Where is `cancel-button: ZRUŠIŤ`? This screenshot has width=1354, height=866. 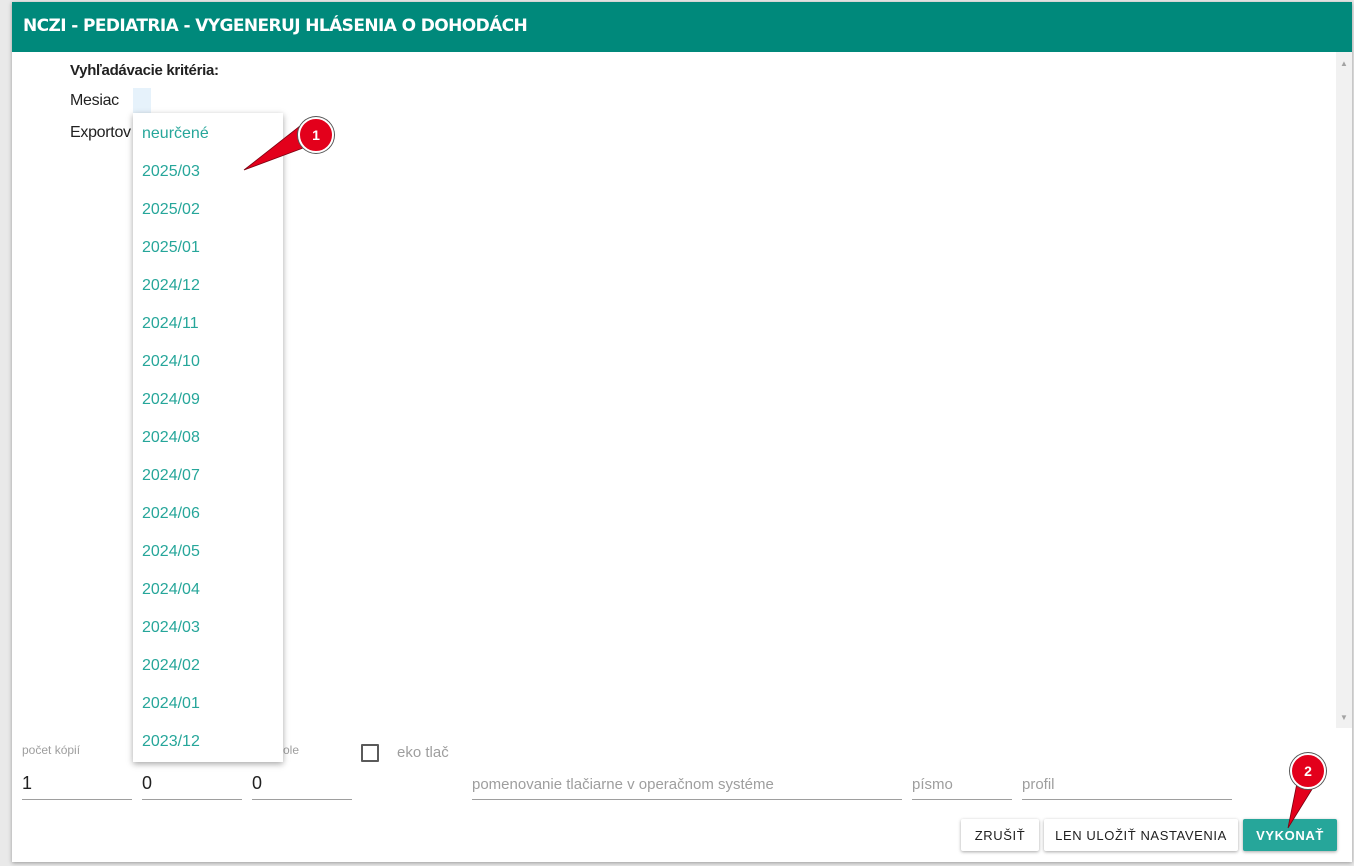 cancel-button: ZRUŠIŤ is located at coordinates (1000, 835).